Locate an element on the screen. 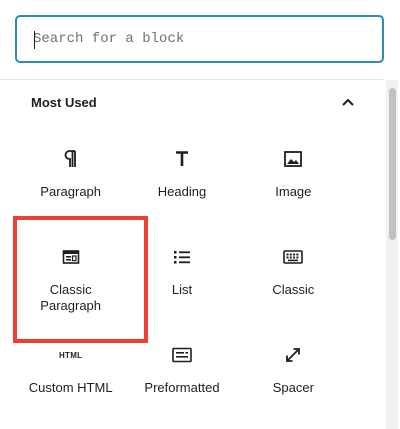  block-label: Image is located at coordinates (293, 191).